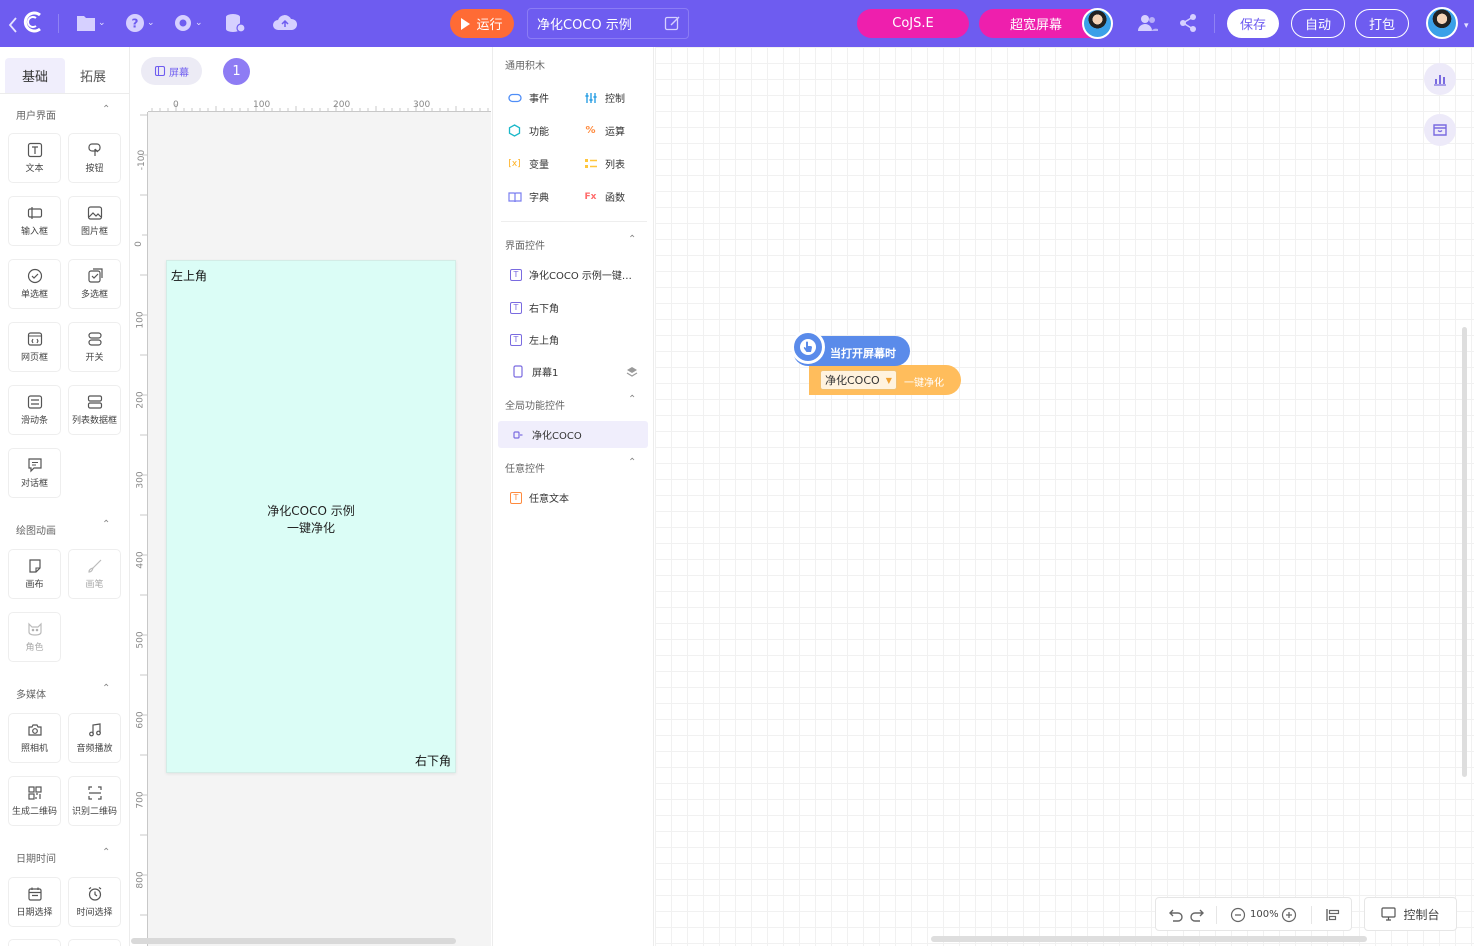  I want to click on component-listview: 列表数据框, so click(94, 410).